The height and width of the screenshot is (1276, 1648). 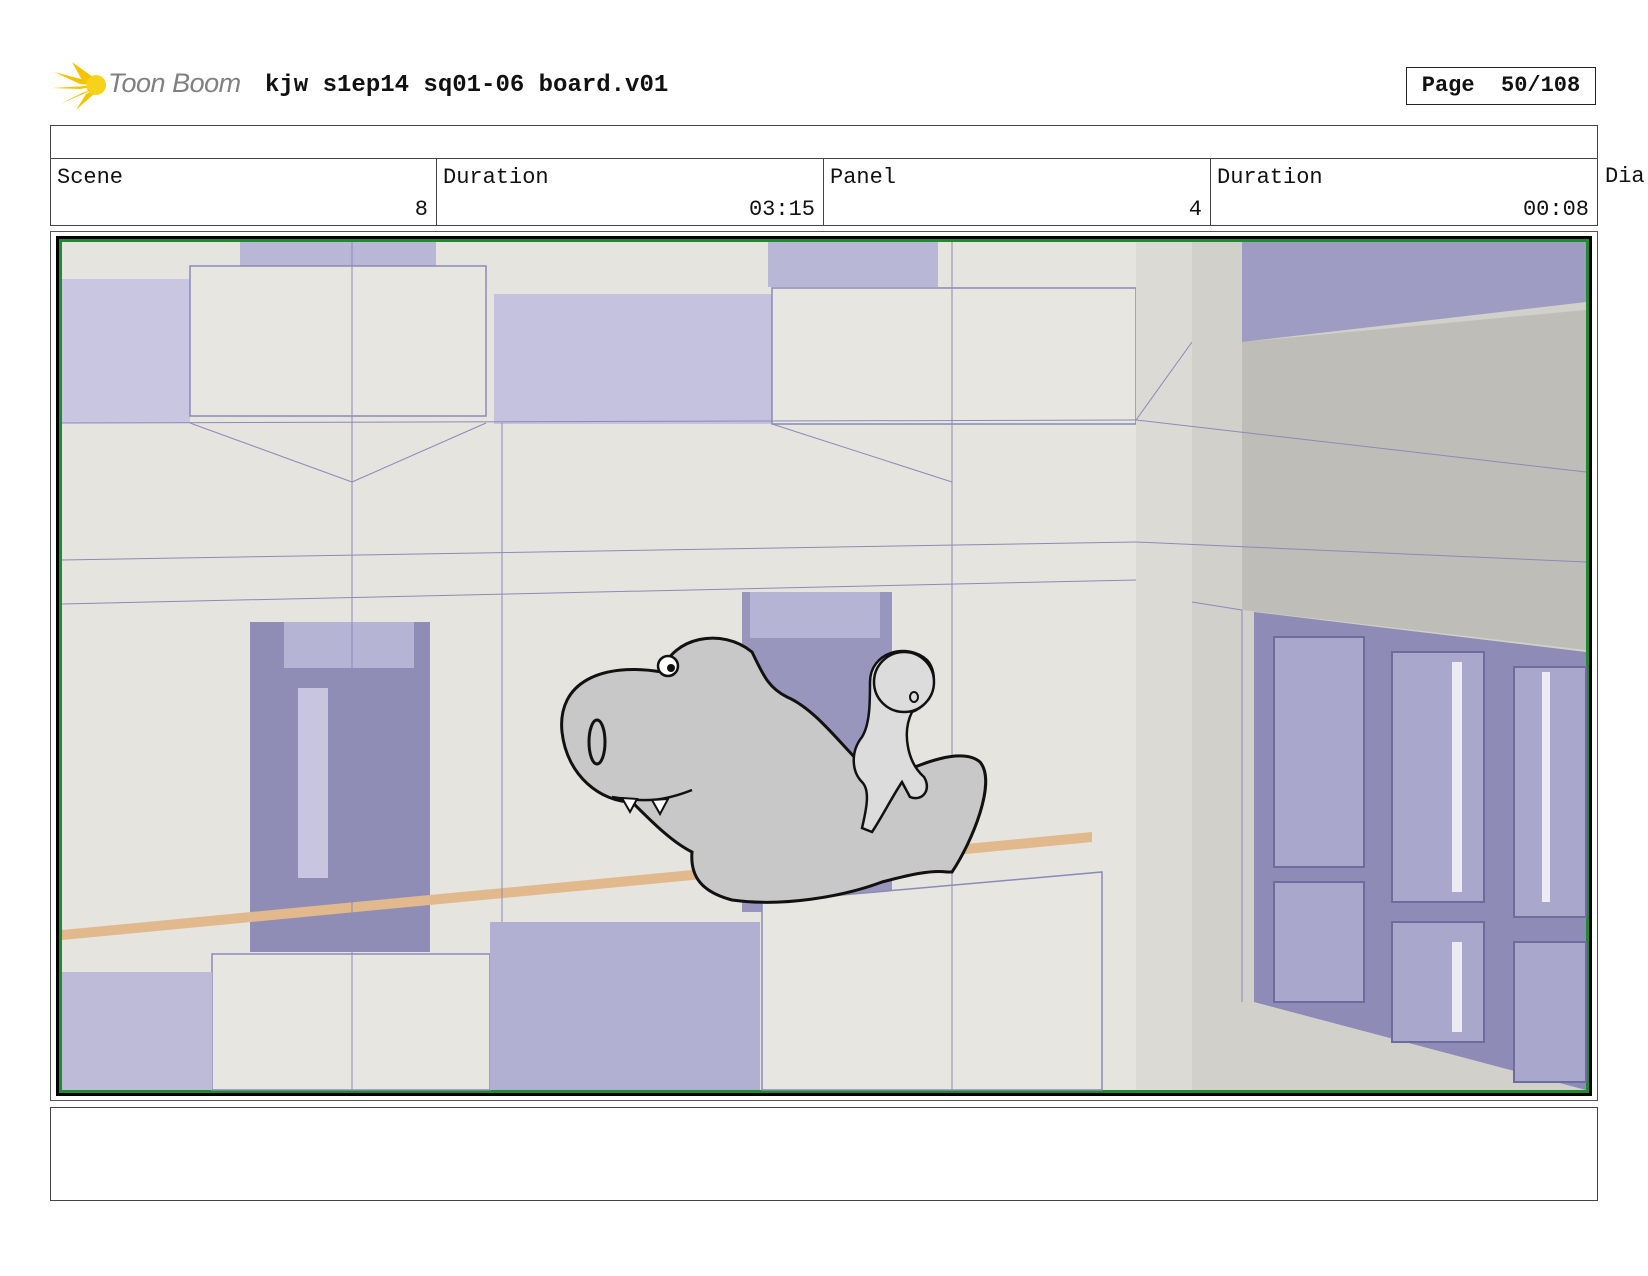 What do you see at coordinates (496, 177) in the screenshot?
I see `scene-duration-label: Duration` at bounding box center [496, 177].